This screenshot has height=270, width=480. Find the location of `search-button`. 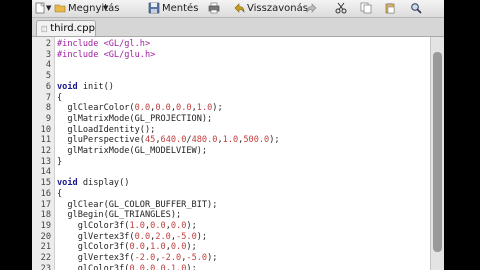

search-button is located at coordinates (416, 8).